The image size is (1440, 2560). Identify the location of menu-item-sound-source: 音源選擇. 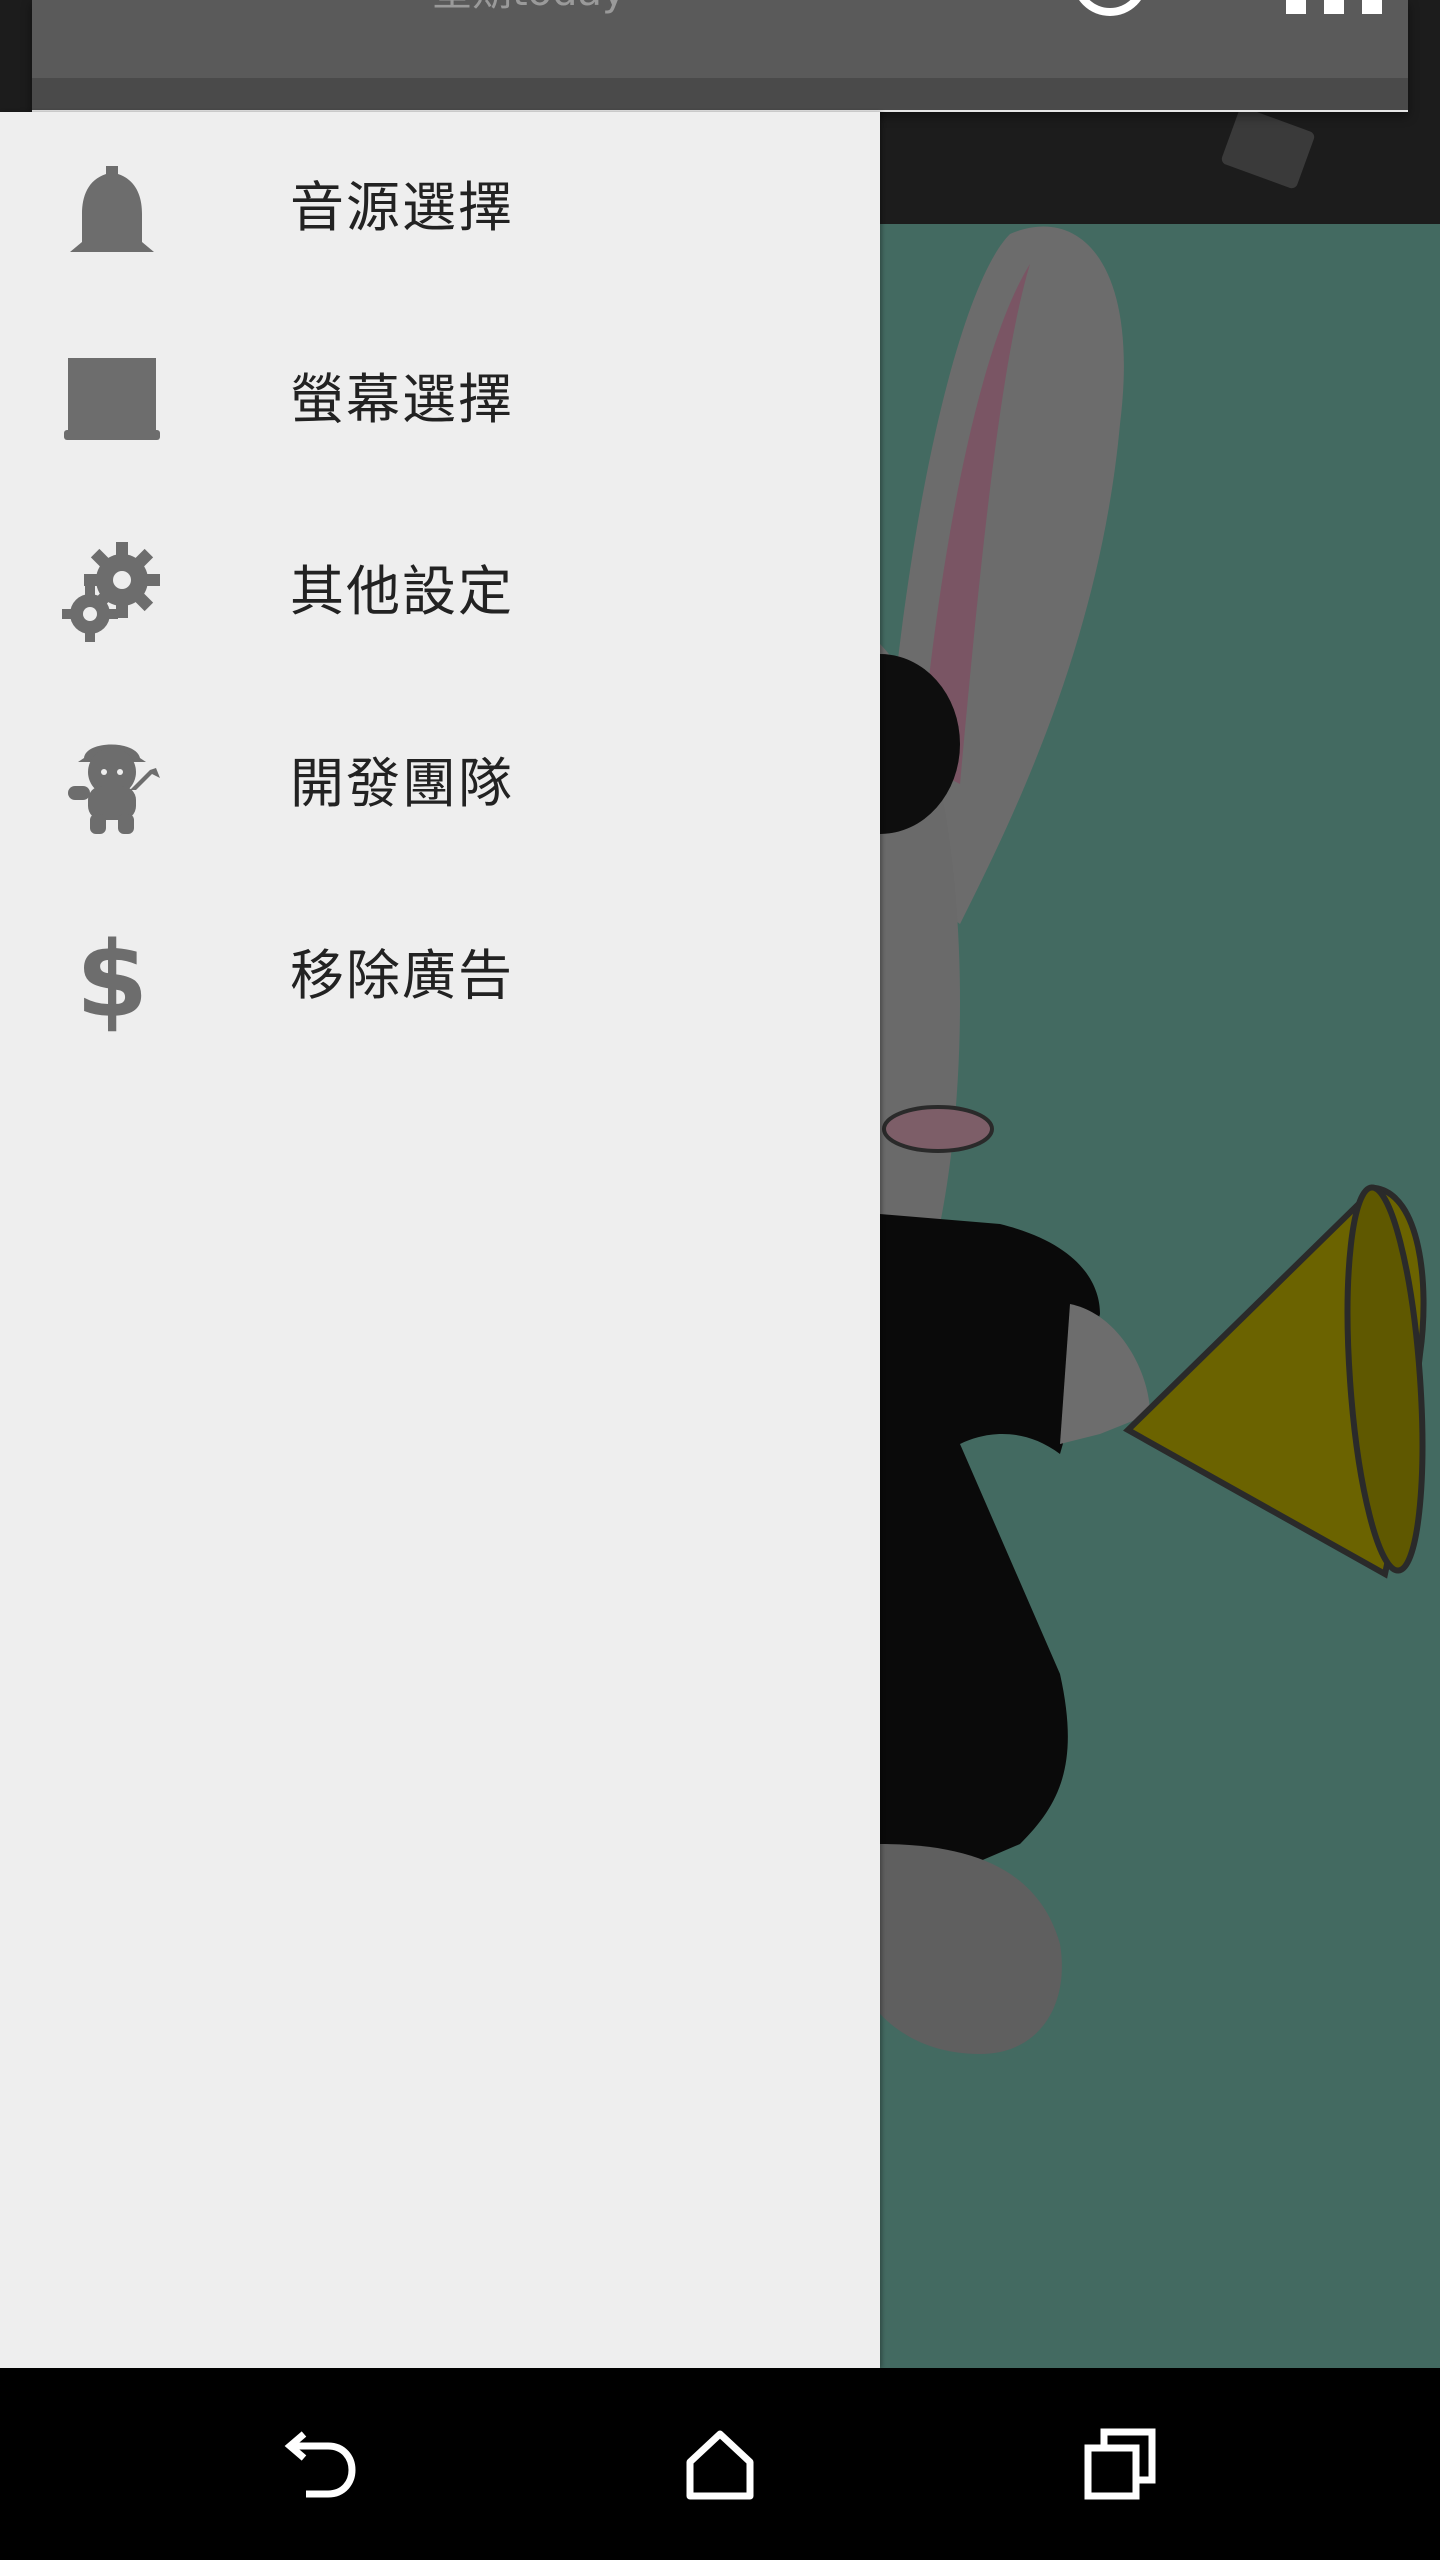
(440, 208).